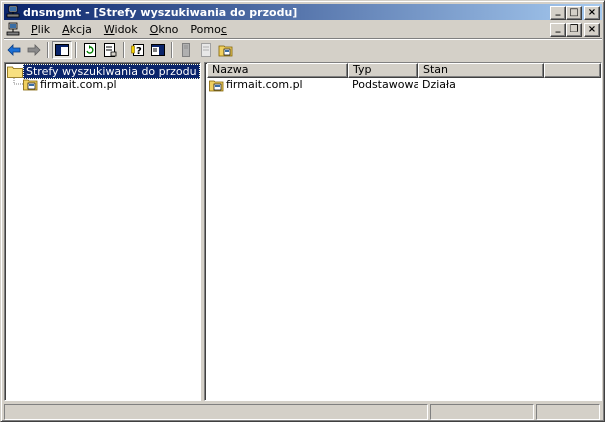 The image size is (605, 422). I want to click on help-icon: ?, so click(137, 50).